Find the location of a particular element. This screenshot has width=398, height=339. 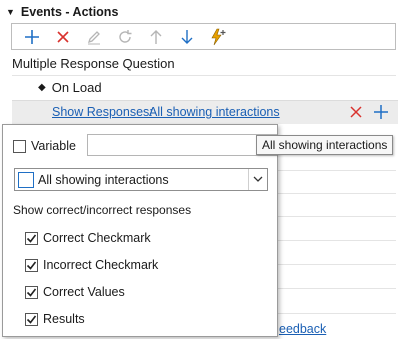

add-sub-action-button is located at coordinates (381, 113).